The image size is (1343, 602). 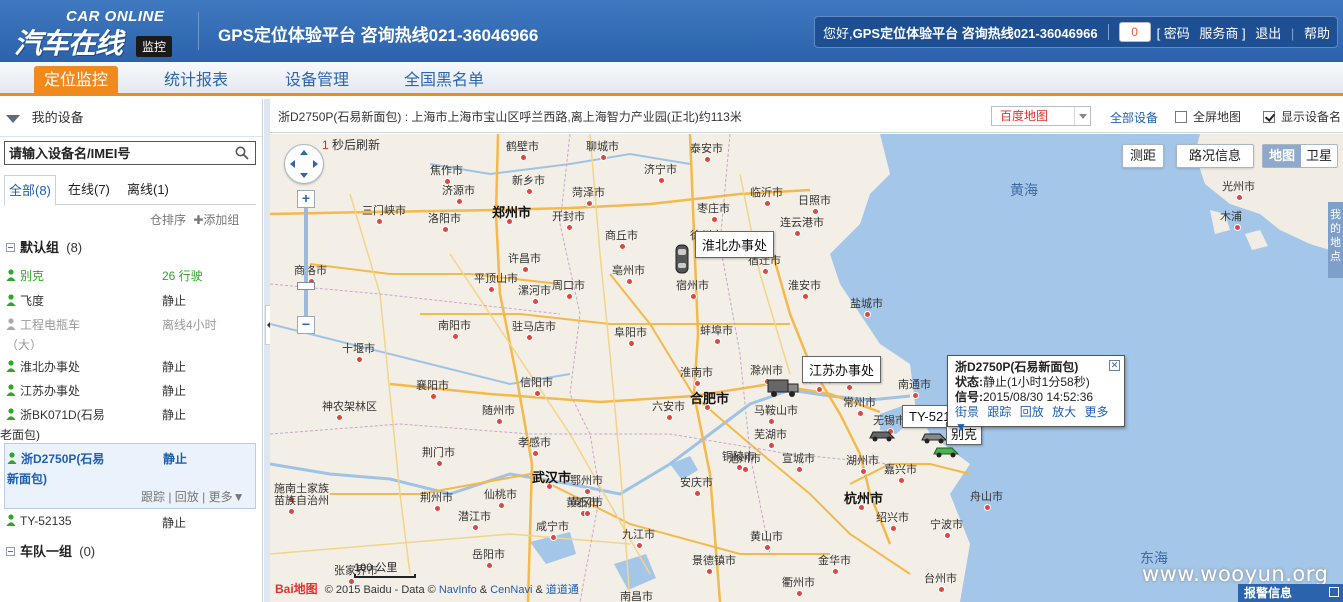 What do you see at coordinates (216, 220) in the screenshot?
I see `add-group-button: ✚添加组` at bounding box center [216, 220].